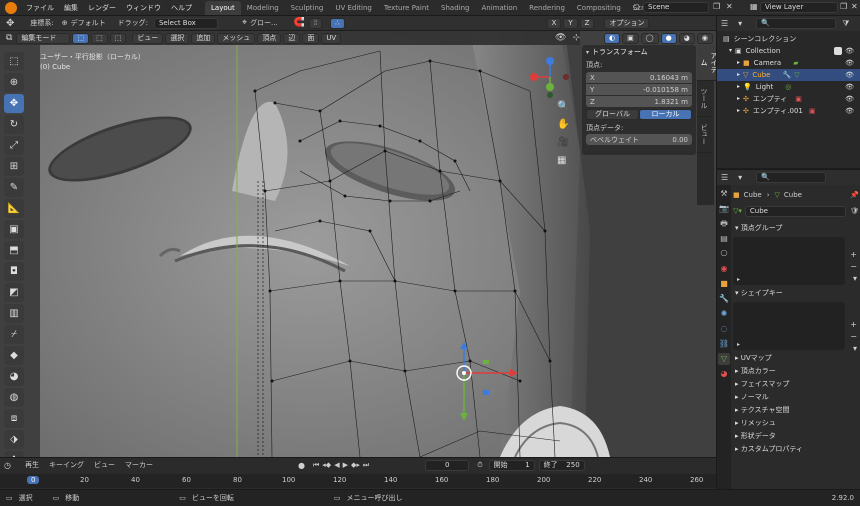  Describe the element at coordinates (203, 38) in the screenshot. I see `menu-add: 追加` at that location.